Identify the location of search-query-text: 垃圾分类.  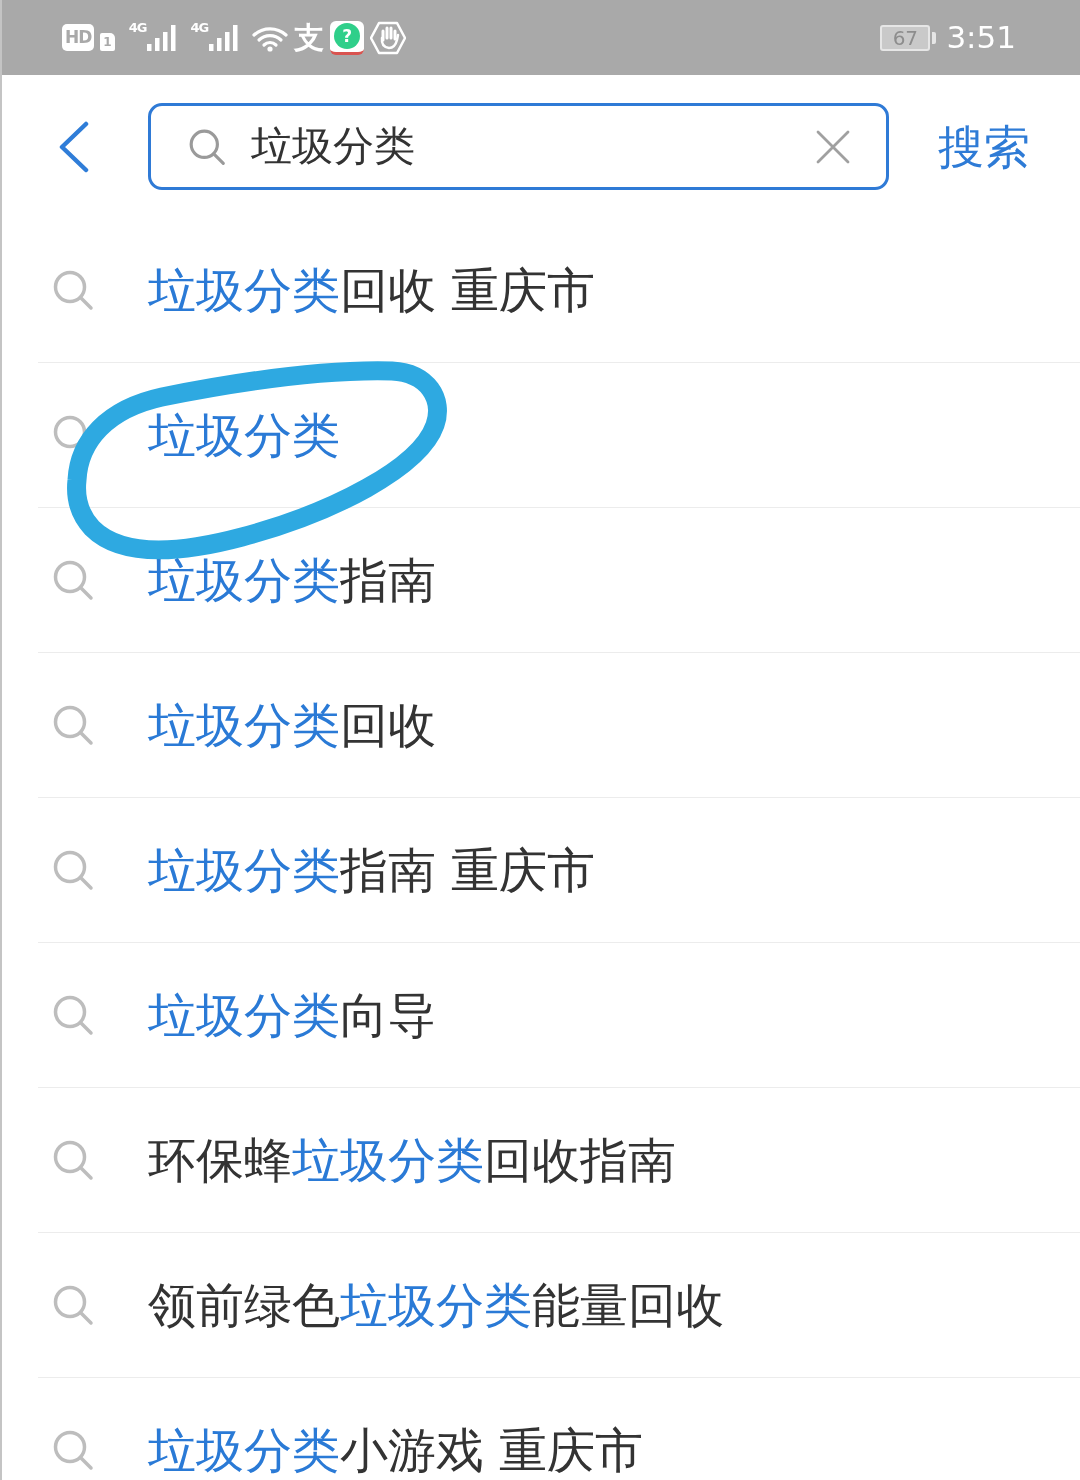
(333, 146).